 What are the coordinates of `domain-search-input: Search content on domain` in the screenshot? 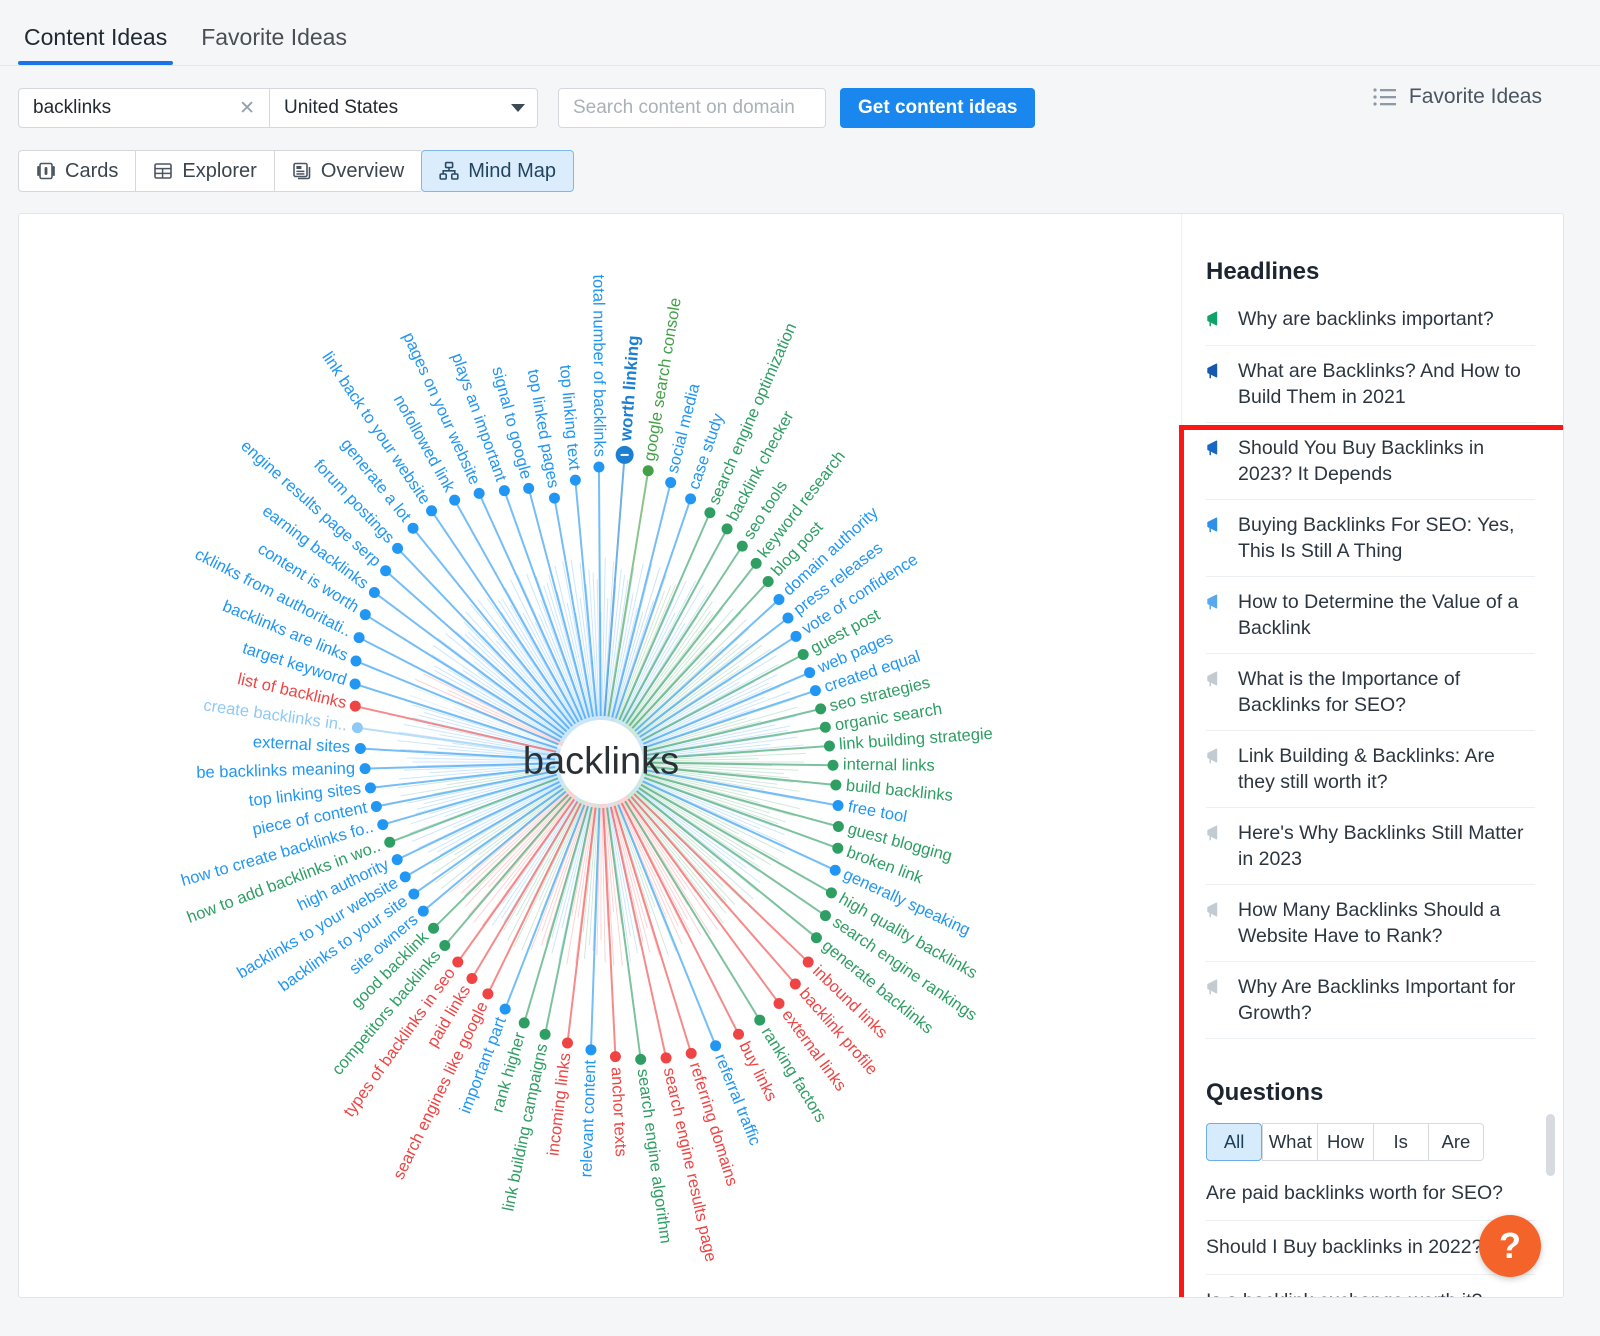 It's located at (692, 108).